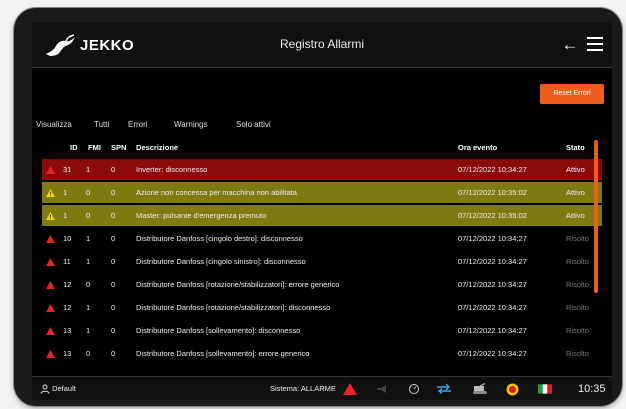  I want to click on col-state: Stato, so click(575, 147).